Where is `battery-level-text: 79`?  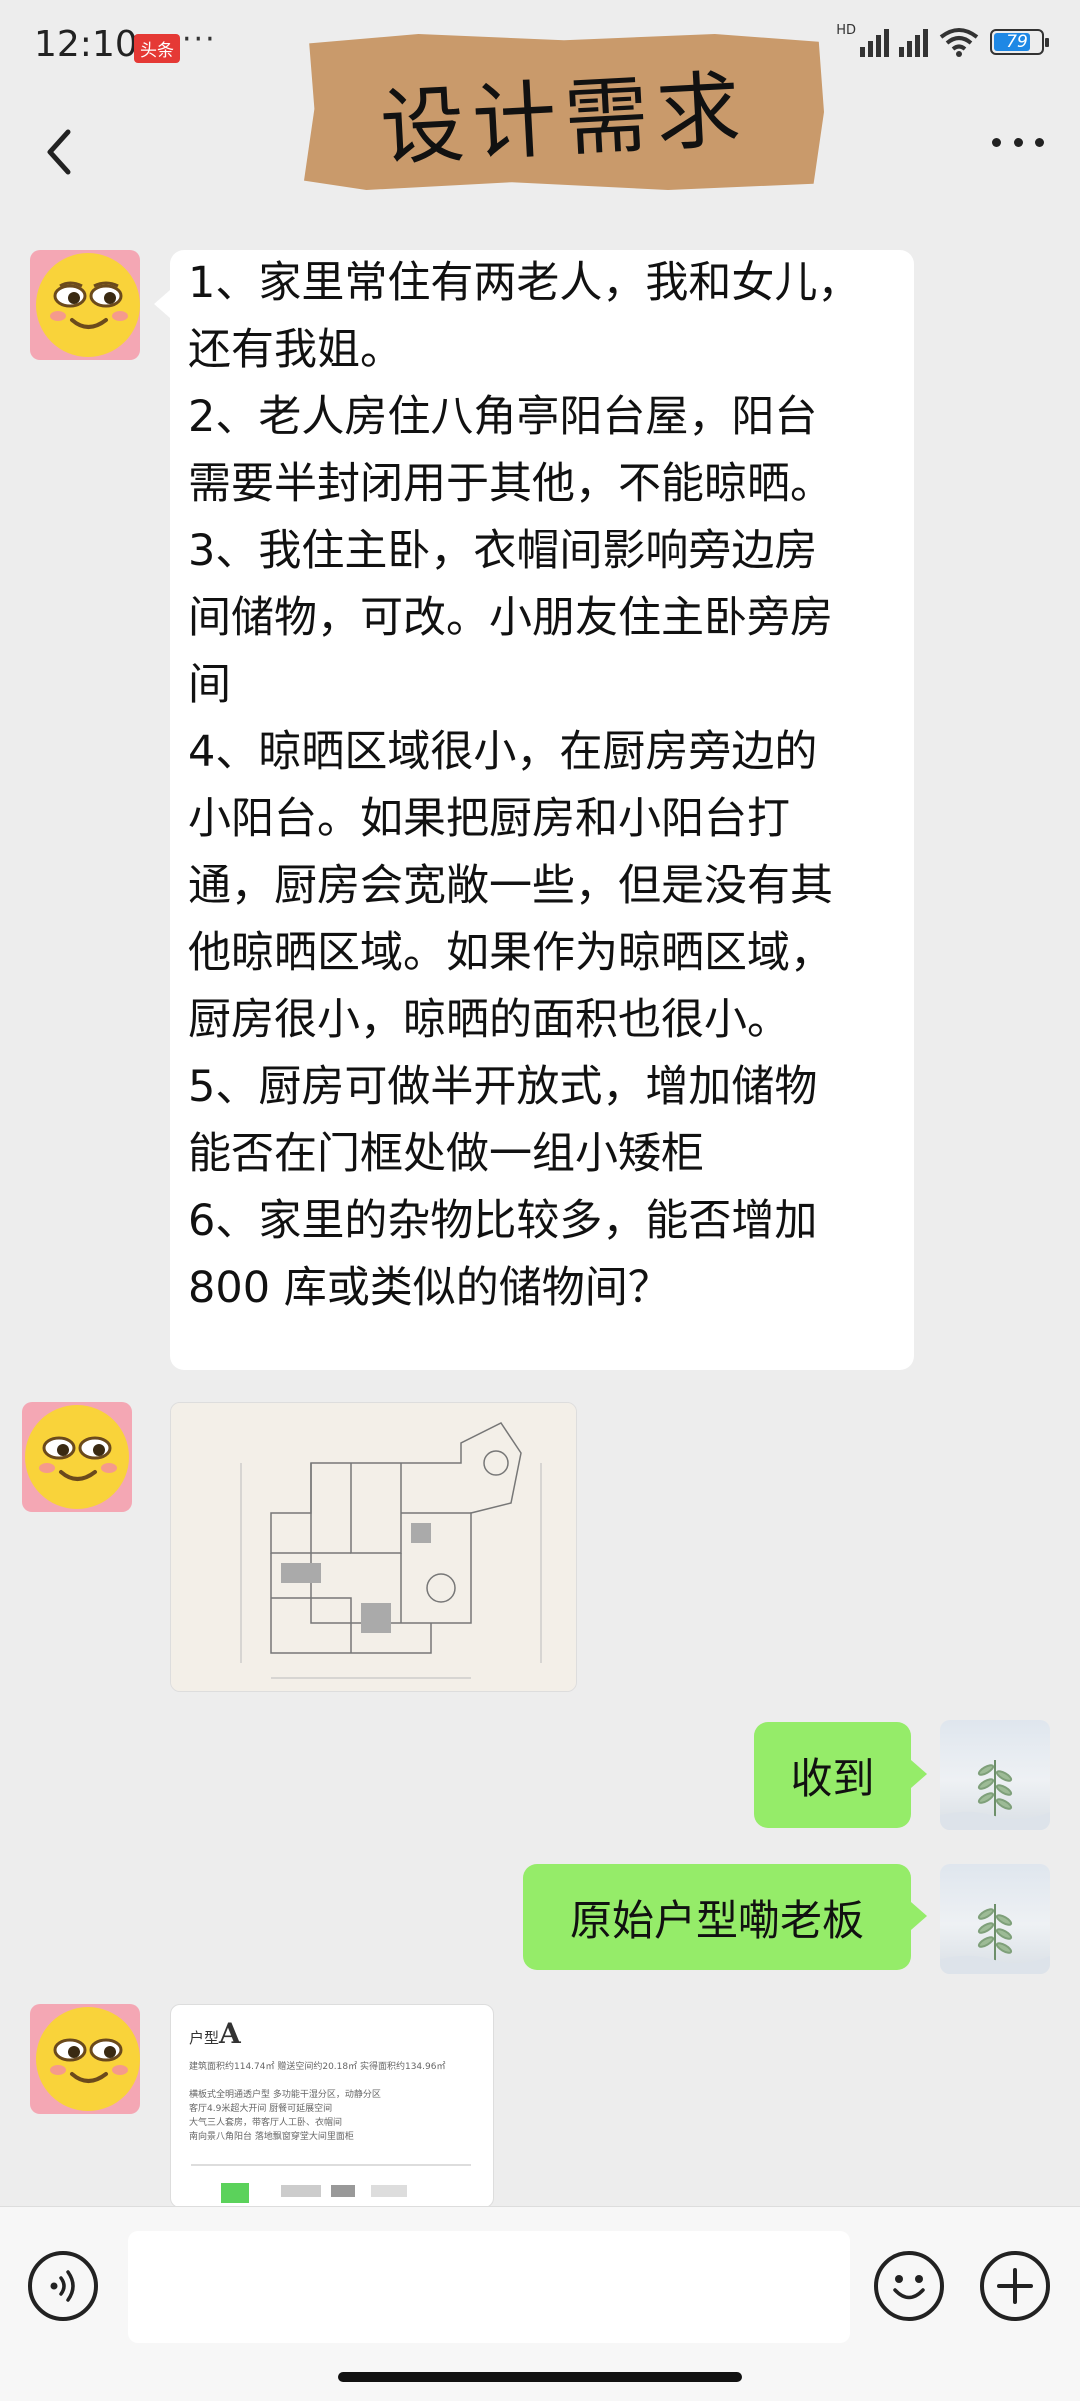 battery-level-text: 79 is located at coordinates (1017, 42).